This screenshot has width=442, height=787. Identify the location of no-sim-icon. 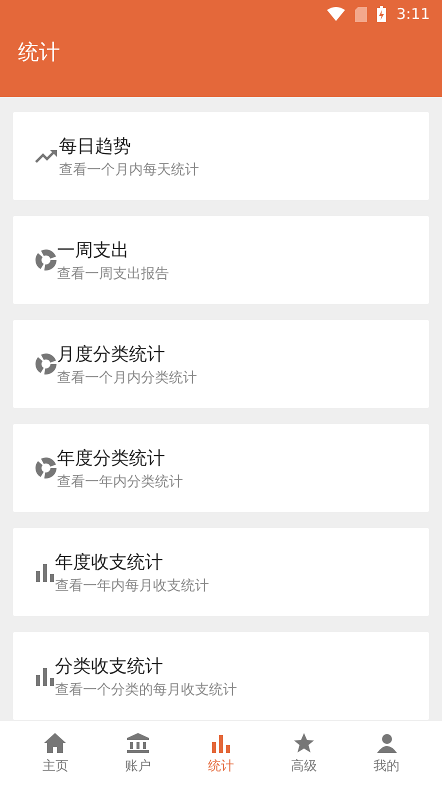
(361, 14).